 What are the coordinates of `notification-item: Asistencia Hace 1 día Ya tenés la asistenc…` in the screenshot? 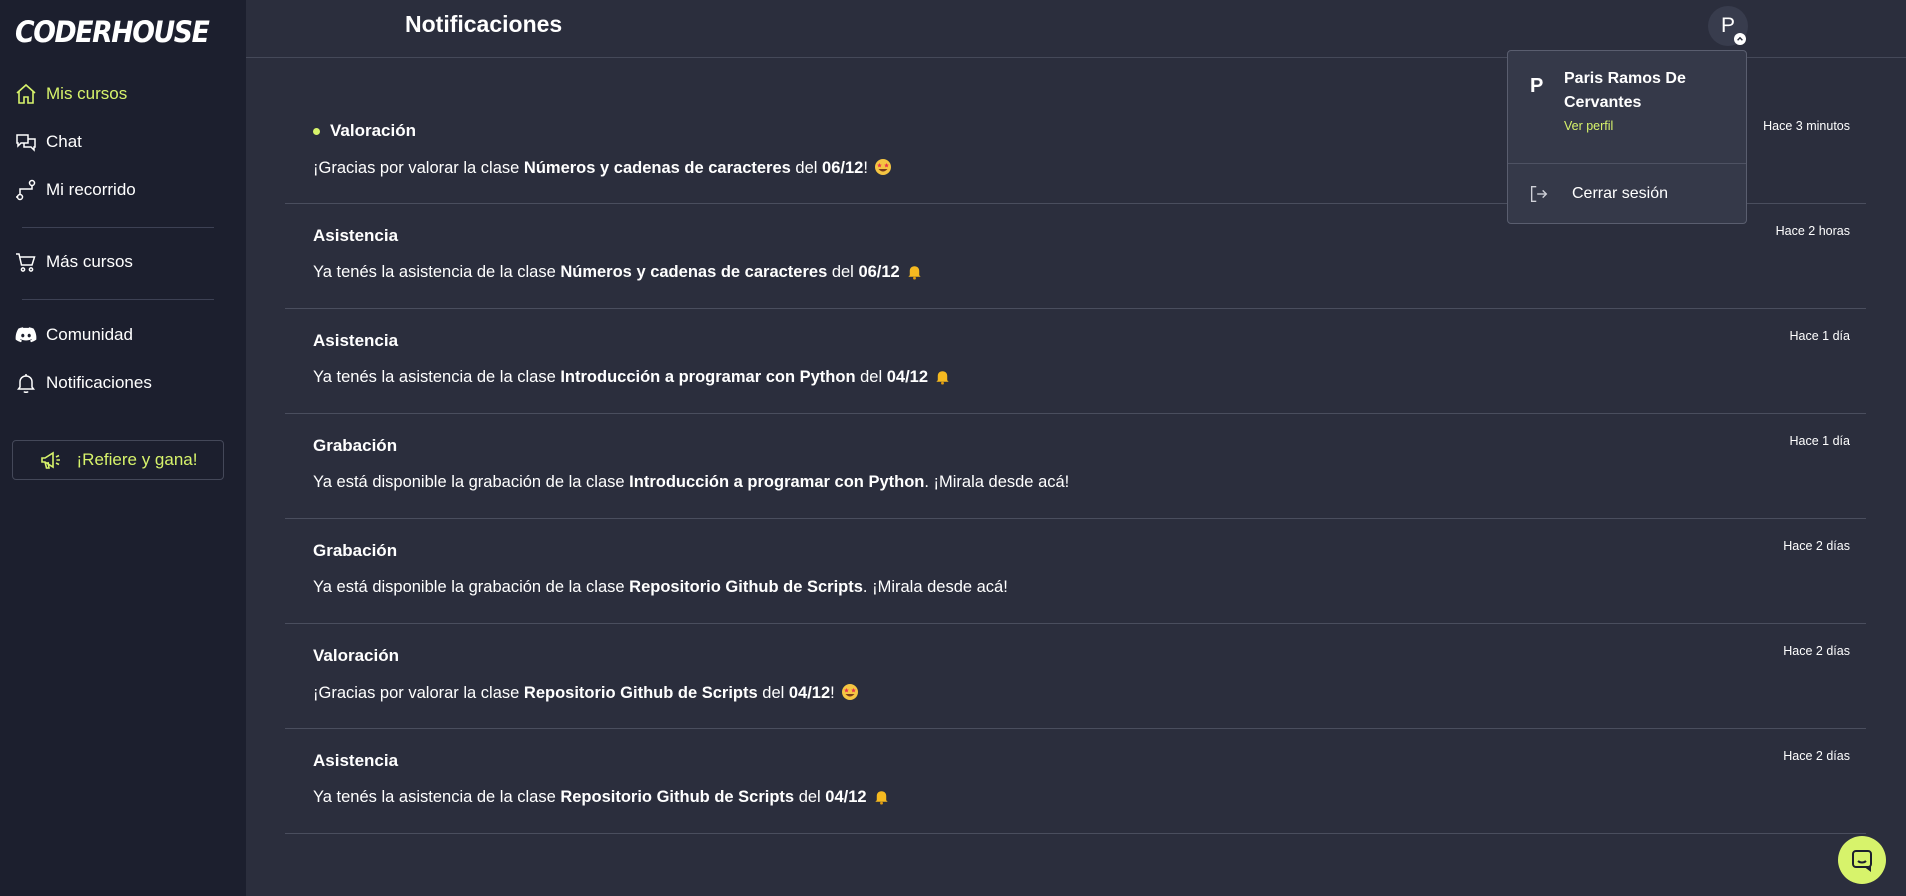 It's located at (1075, 361).